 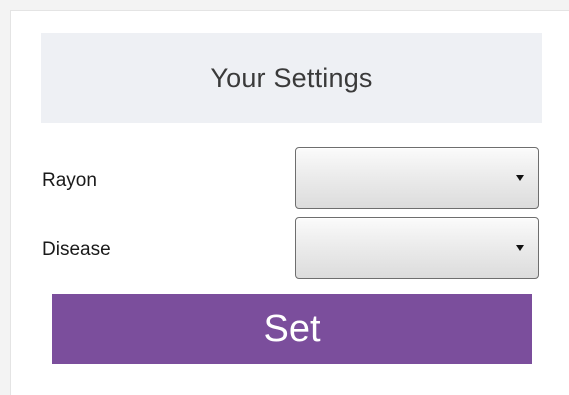 What do you see at coordinates (292, 329) in the screenshot?
I see `set-button: Set` at bounding box center [292, 329].